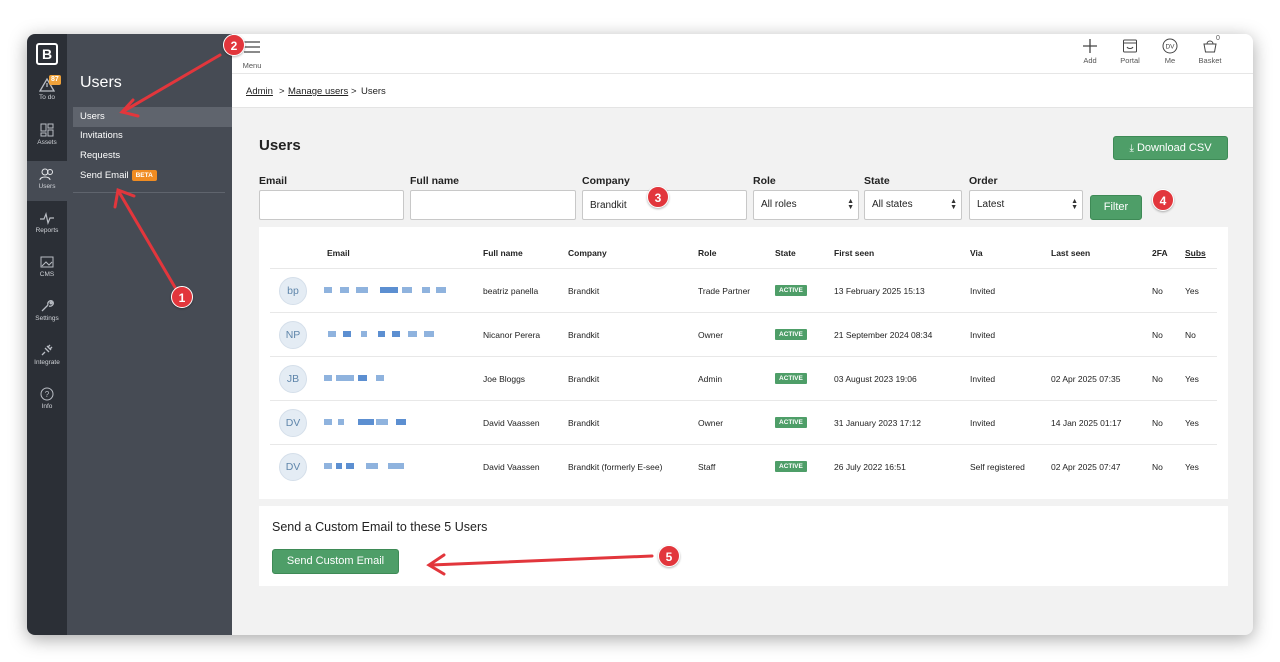 This screenshot has height=662, width=1280. What do you see at coordinates (1163, 200) in the screenshot?
I see `annotation-marker-4: 4` at bounding box center [1163, 200].